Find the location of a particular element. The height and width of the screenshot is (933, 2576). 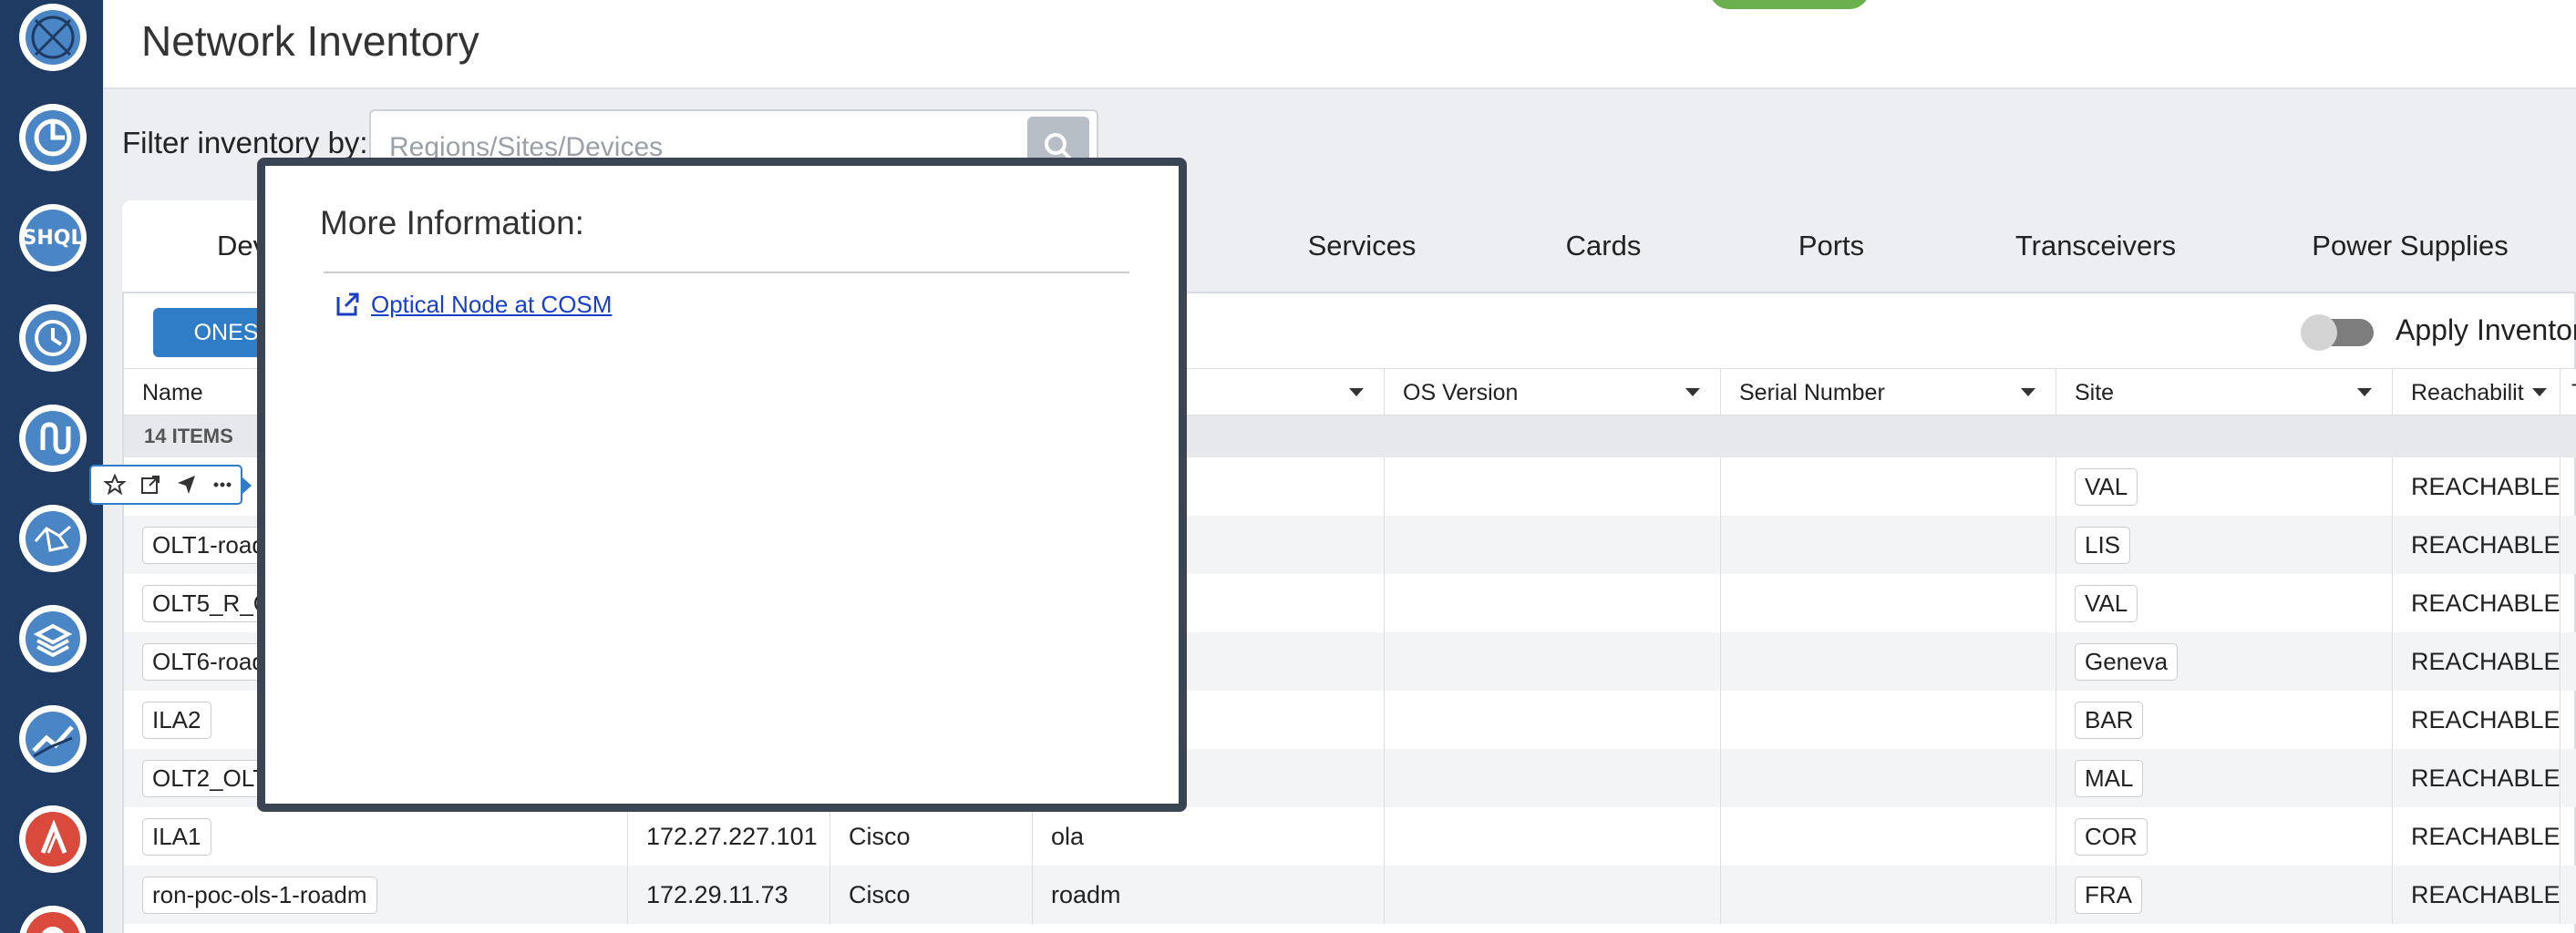

table-cell-ip: 172.27.227.101 is located at coordinates (728, 836).